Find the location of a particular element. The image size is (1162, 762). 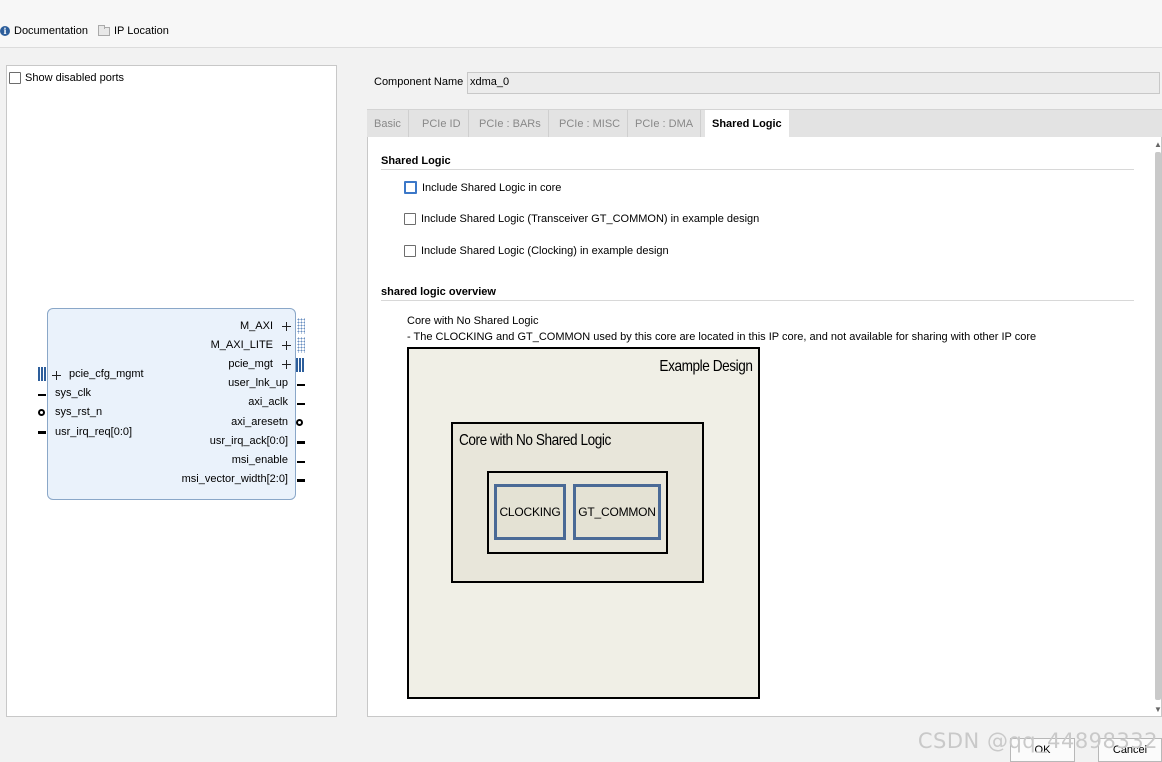

component-name-field: xdma_0 is located at coordinates (813, 83).